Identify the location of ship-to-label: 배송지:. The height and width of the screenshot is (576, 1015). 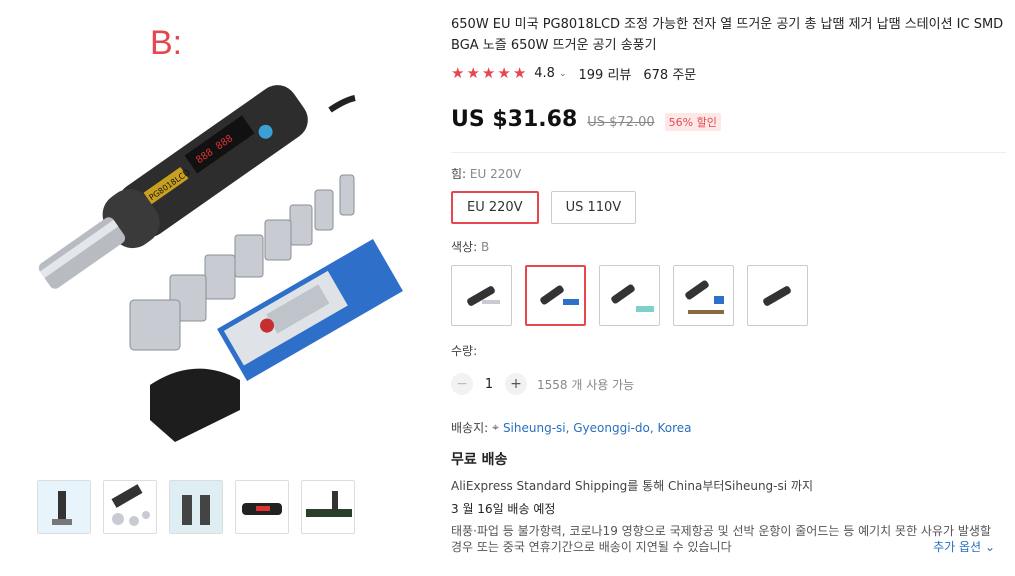
(470, 428).